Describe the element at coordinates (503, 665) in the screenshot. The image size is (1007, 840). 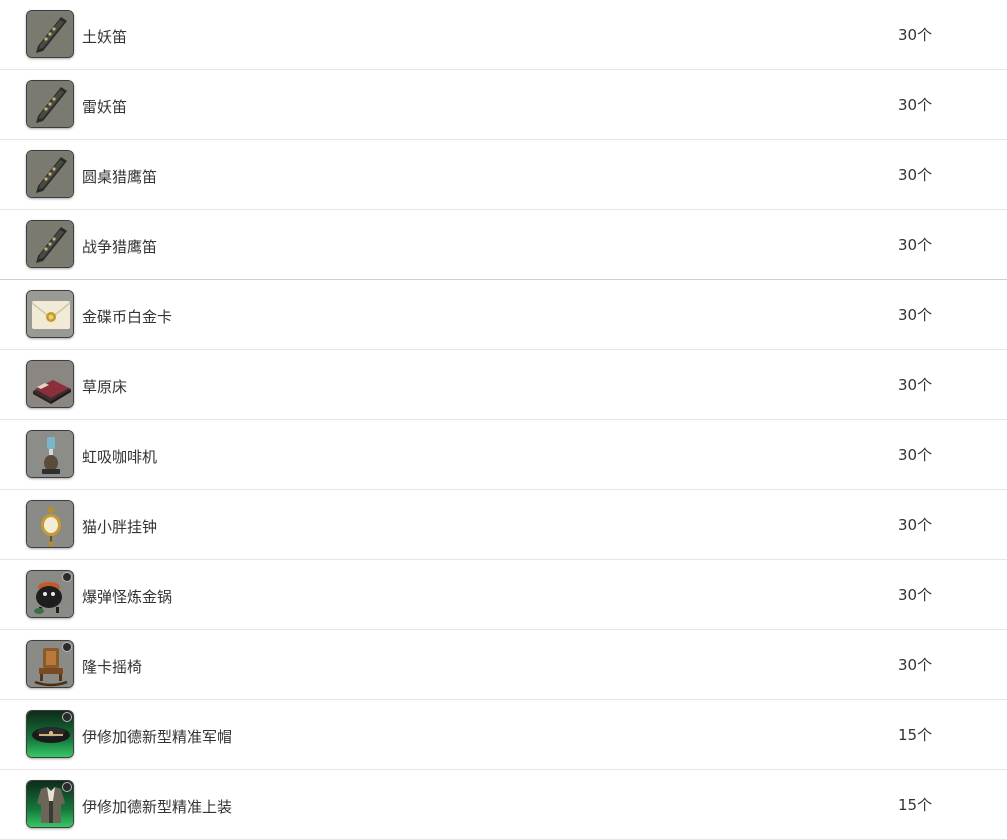
I see `list-item: 隆卡摇椅 30个` at that location.